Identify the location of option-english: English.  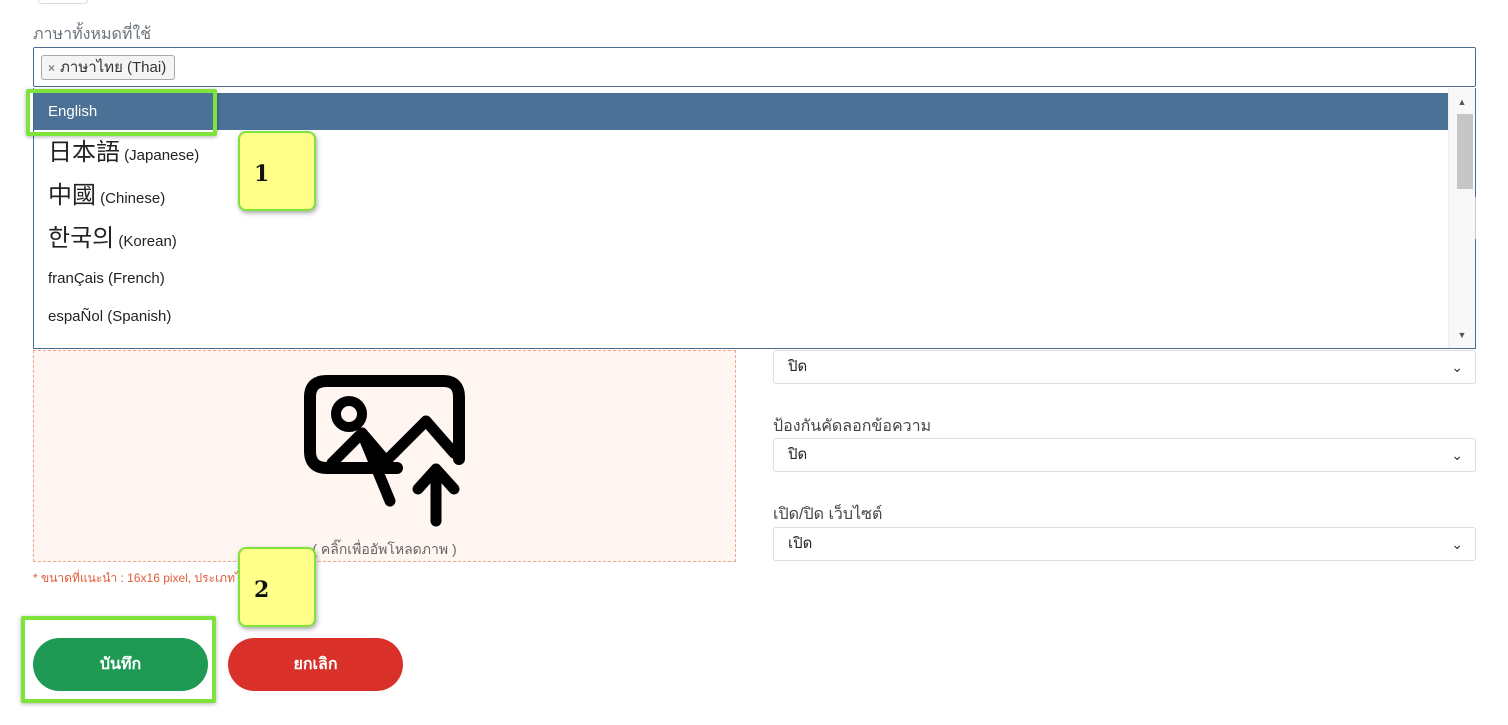
(741, 111).